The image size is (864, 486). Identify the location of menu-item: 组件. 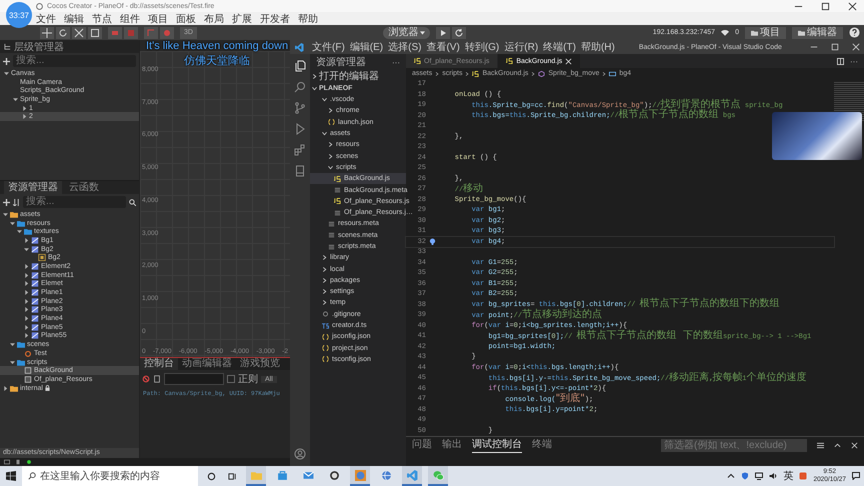
(130, 19).